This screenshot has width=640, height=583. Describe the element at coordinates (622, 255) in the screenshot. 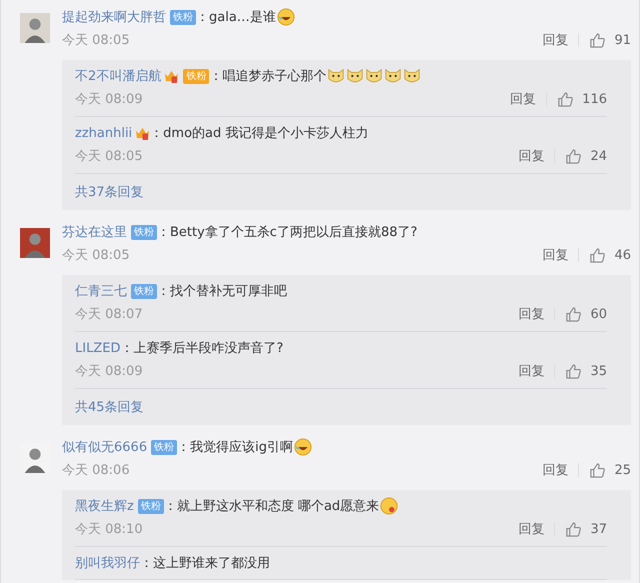

I see `like-count: 46` at that location.